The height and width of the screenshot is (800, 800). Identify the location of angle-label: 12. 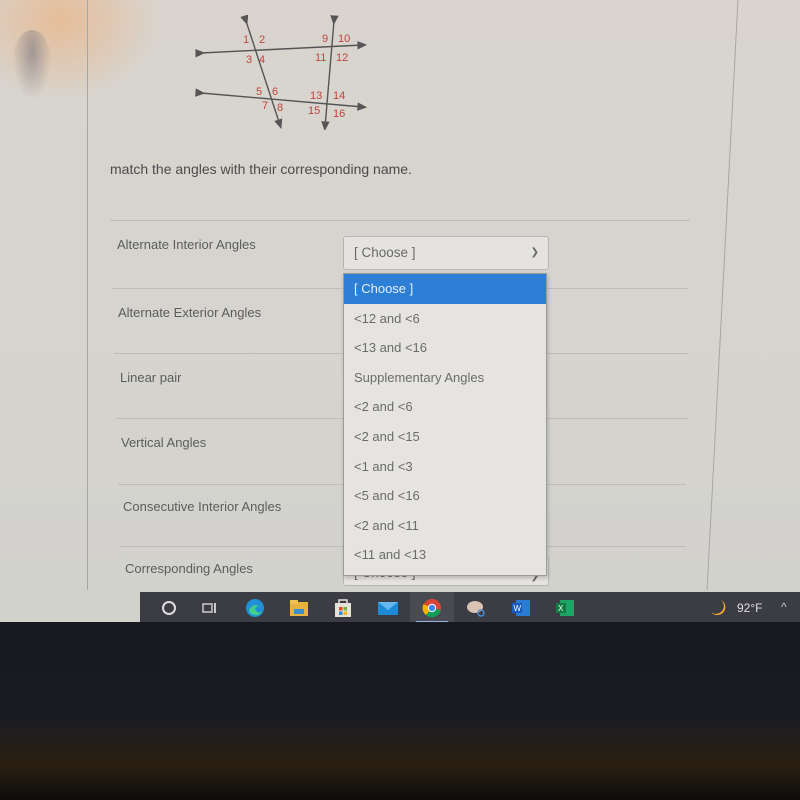
(342, 58).